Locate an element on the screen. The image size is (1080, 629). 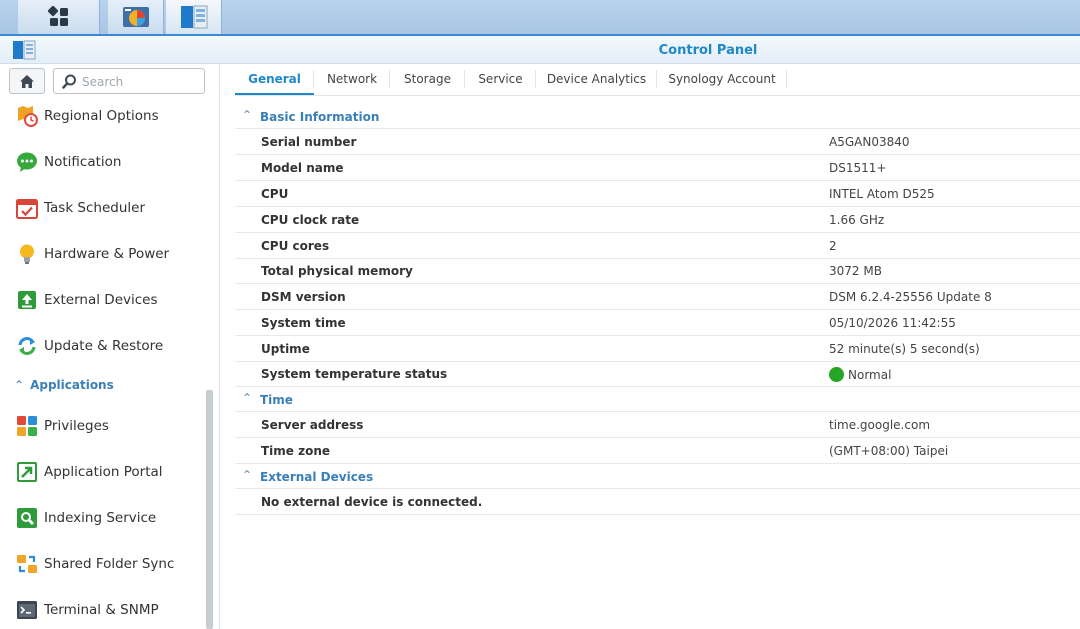
info-row: No external device is connected. is located at coordinates (657, 502).